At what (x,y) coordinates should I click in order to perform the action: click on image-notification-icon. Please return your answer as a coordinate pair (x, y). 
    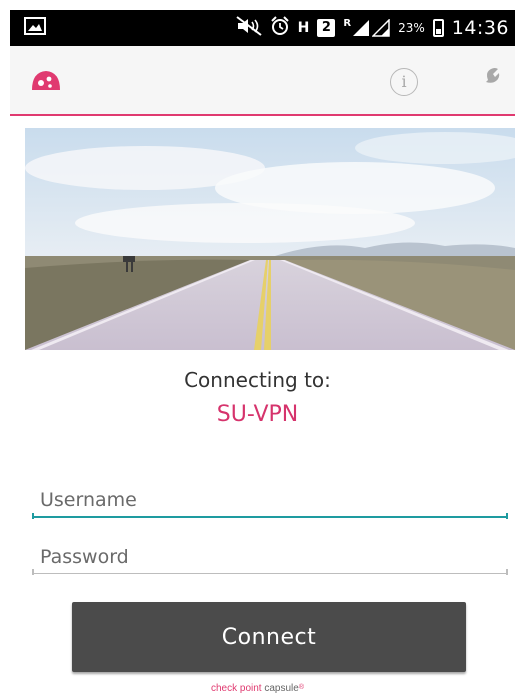
    Looking at the image, I should click on (35, 28).